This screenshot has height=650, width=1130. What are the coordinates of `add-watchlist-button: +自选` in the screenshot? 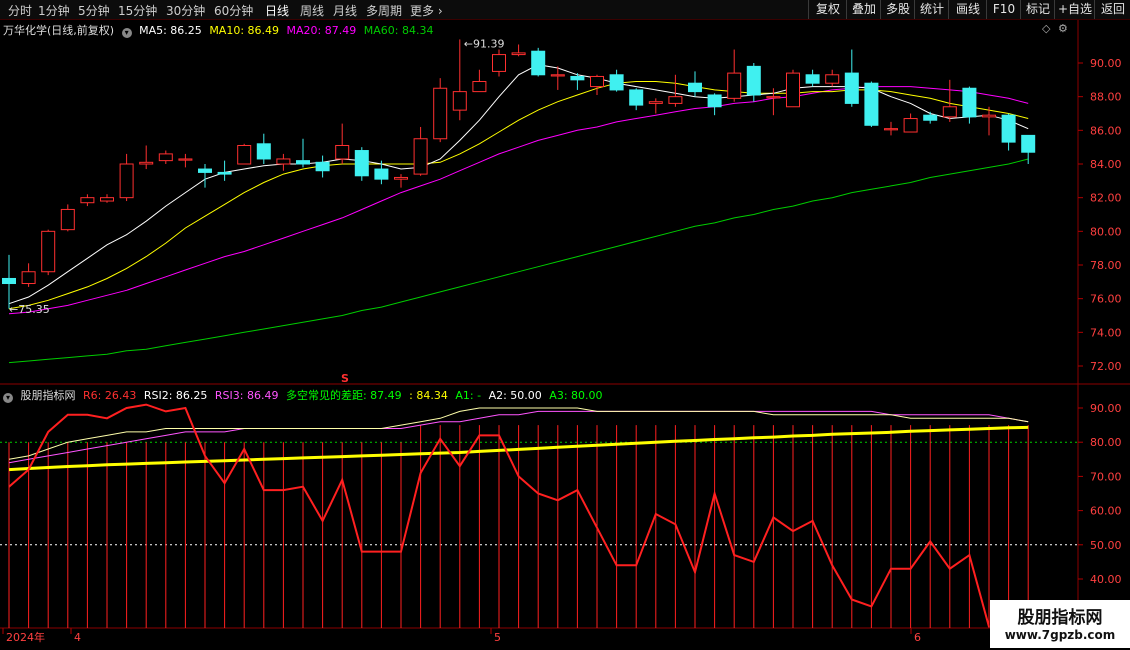 It's located at (1074, 9).